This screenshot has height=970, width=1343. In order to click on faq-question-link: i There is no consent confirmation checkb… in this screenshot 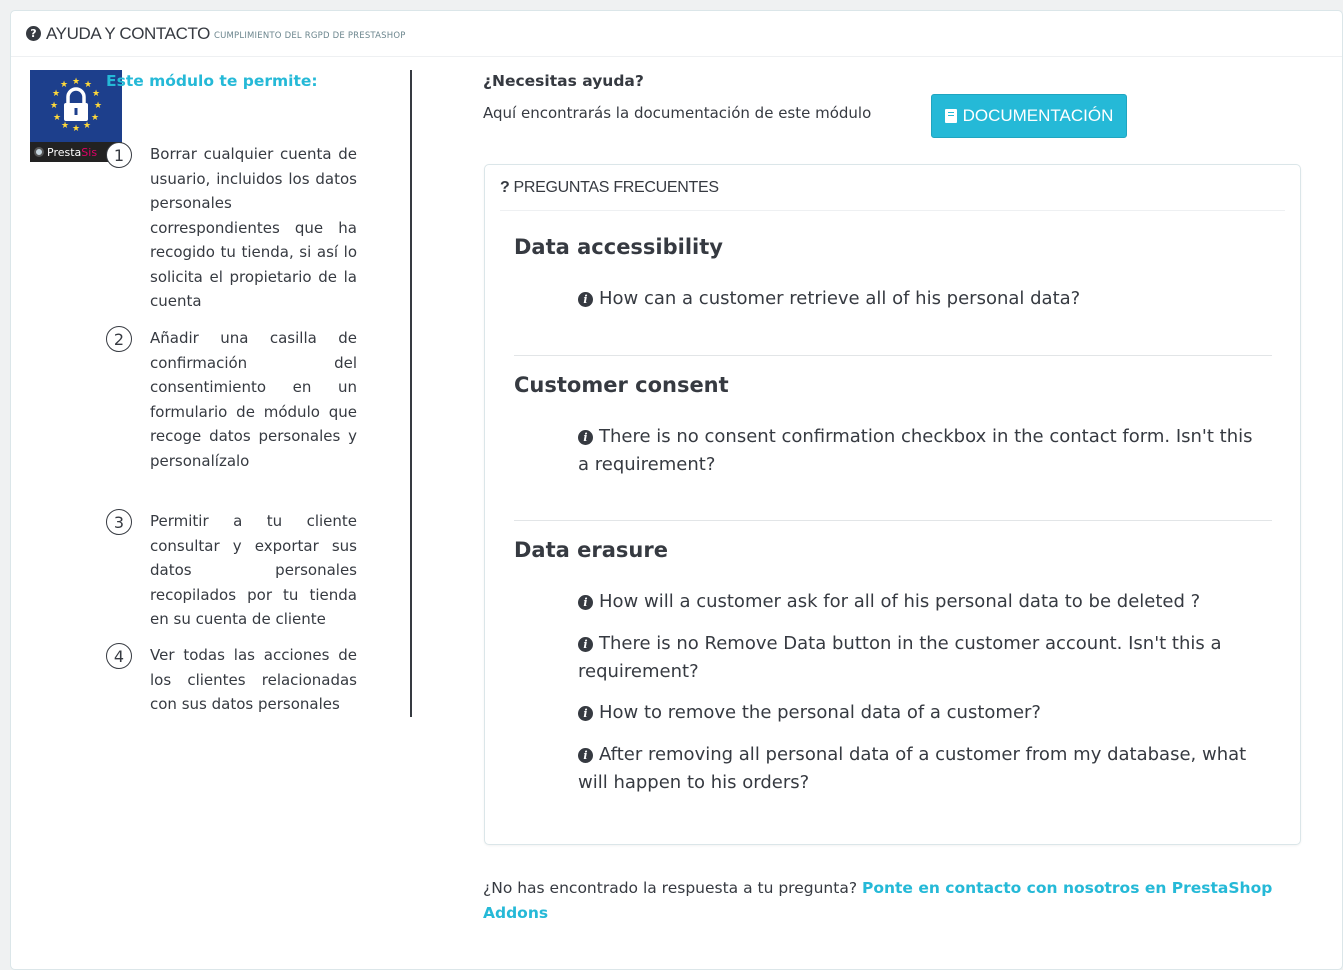, I will do `click(915, 451)`.